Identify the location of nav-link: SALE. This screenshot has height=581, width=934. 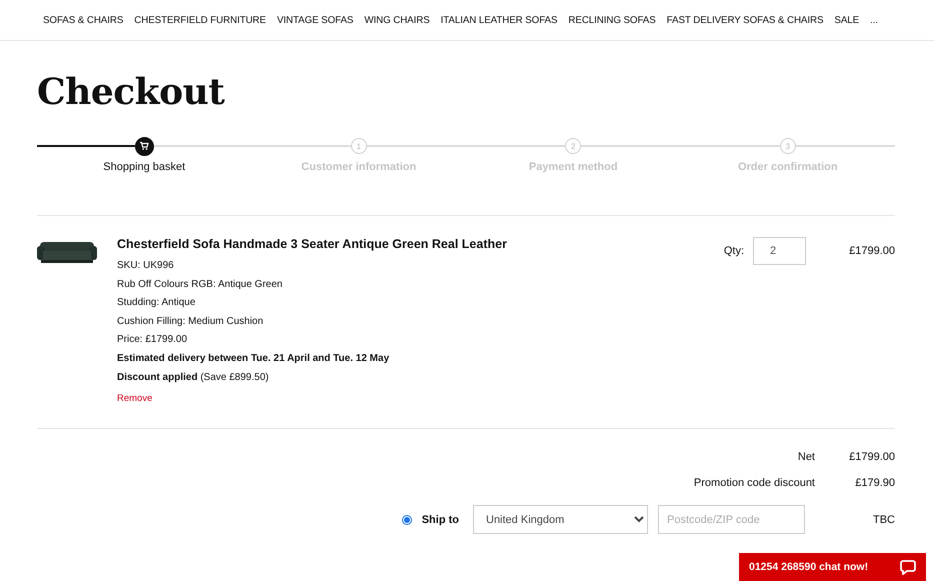
(847, 20).